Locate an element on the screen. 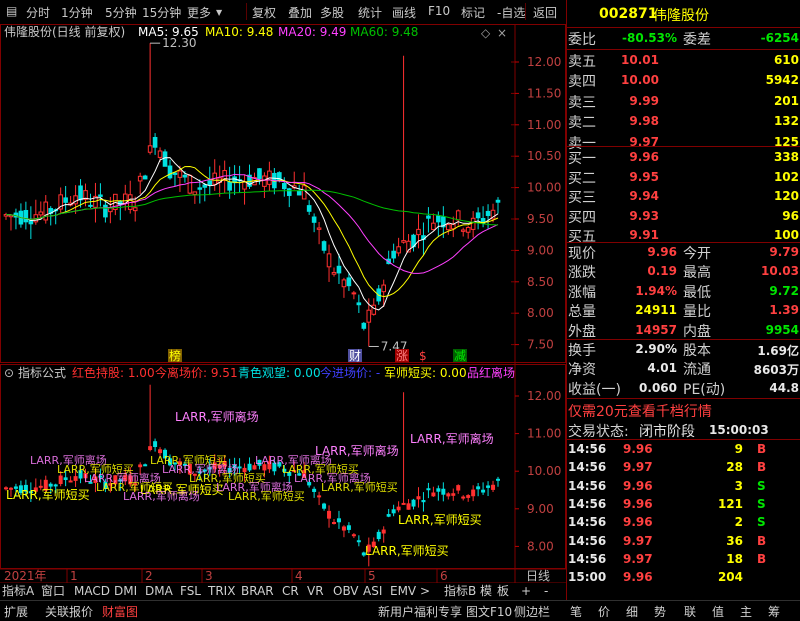  tick-volume: 121 is located at coordinates (730, 503).